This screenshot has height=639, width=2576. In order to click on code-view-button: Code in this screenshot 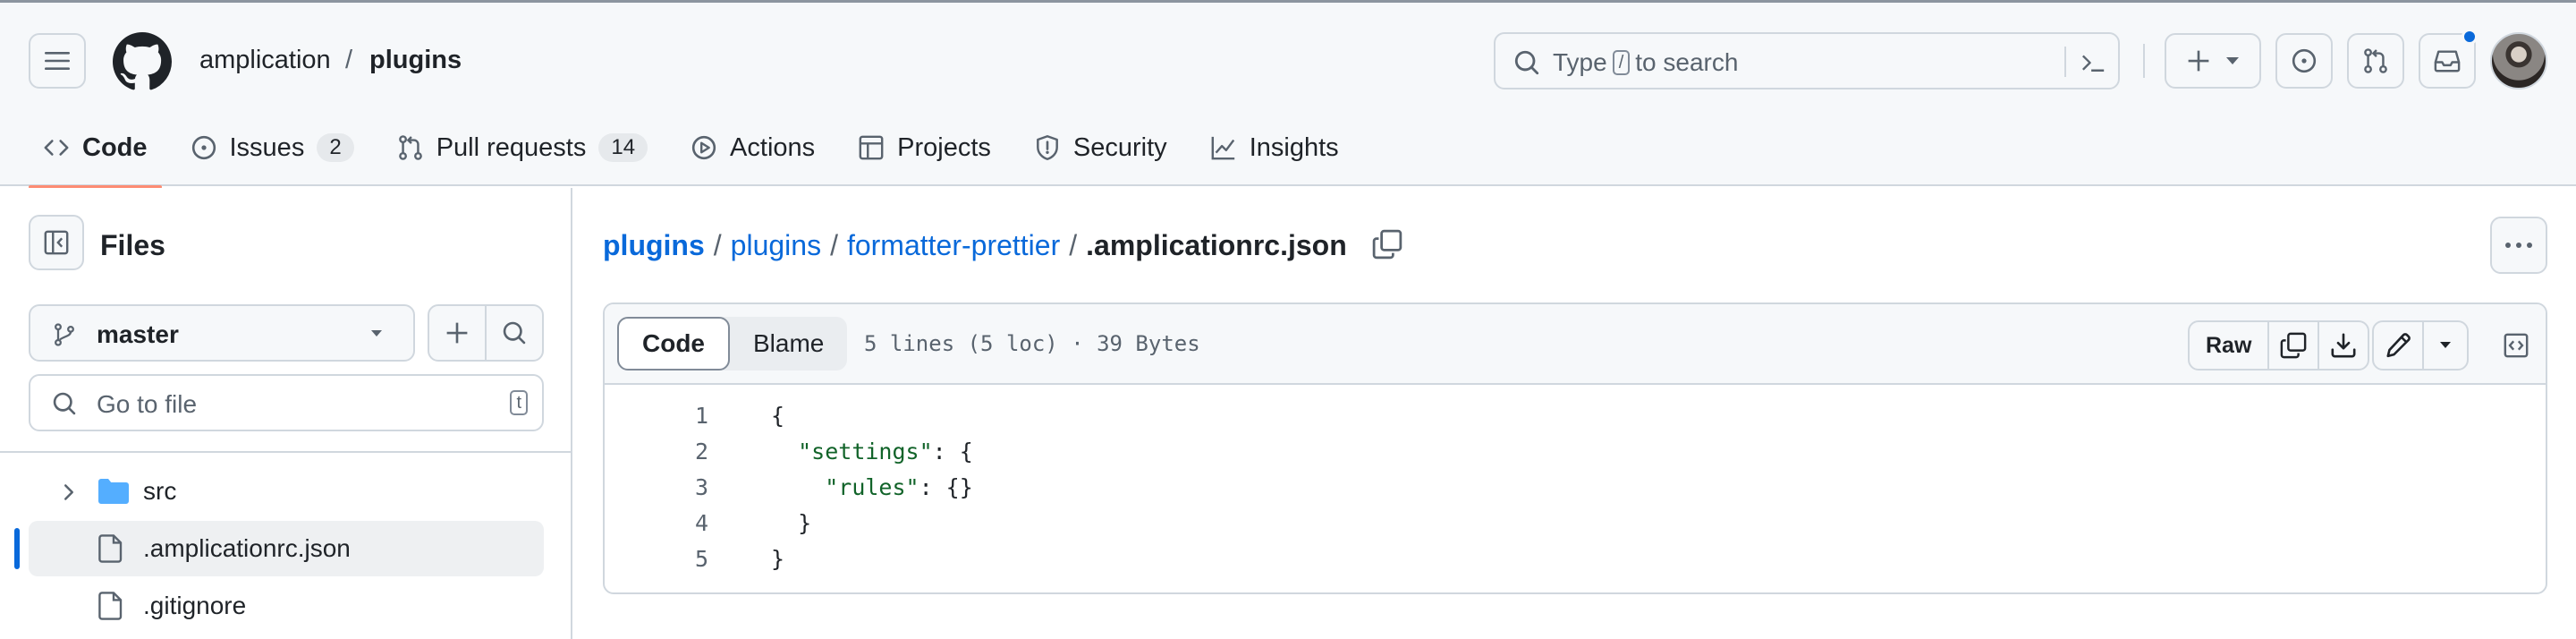, I will do `click(673, 344)`.